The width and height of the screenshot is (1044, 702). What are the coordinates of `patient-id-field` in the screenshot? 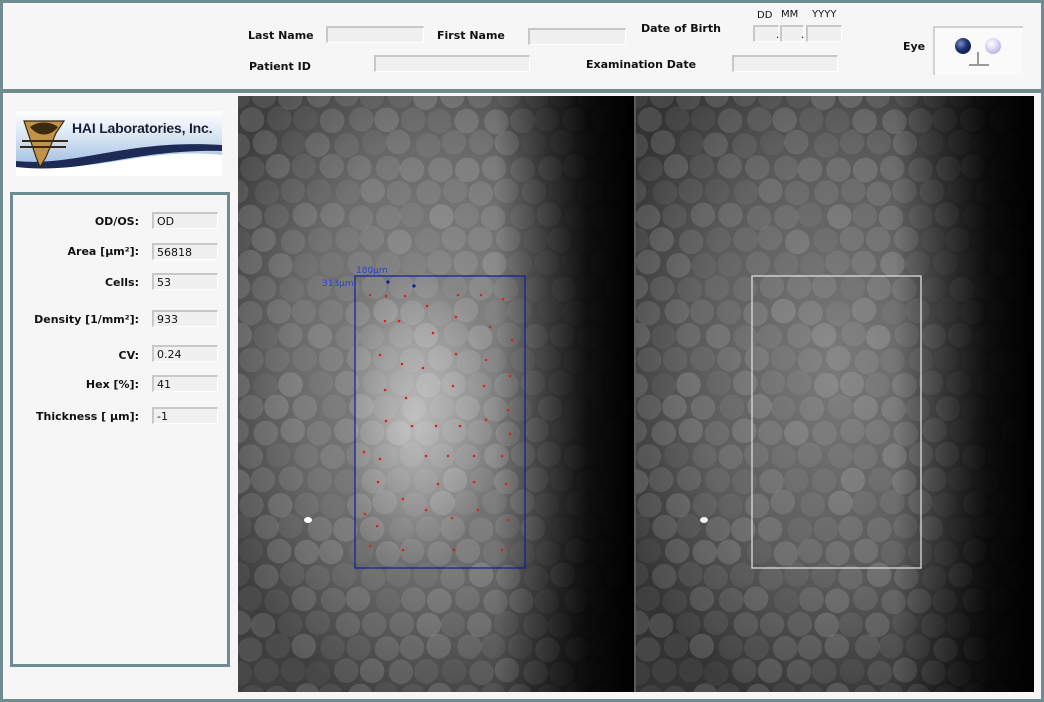 It's located at (452, 63).